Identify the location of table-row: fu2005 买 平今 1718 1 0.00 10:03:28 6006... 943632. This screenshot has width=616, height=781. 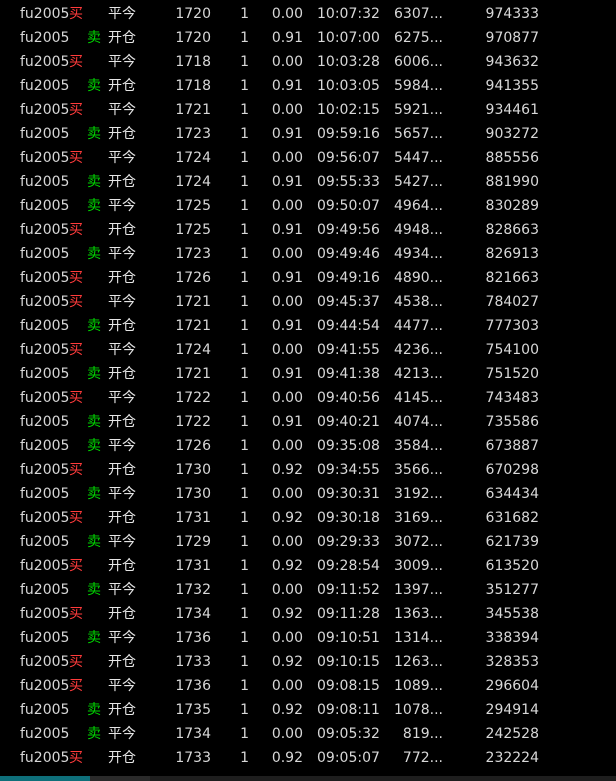
(308, 62).